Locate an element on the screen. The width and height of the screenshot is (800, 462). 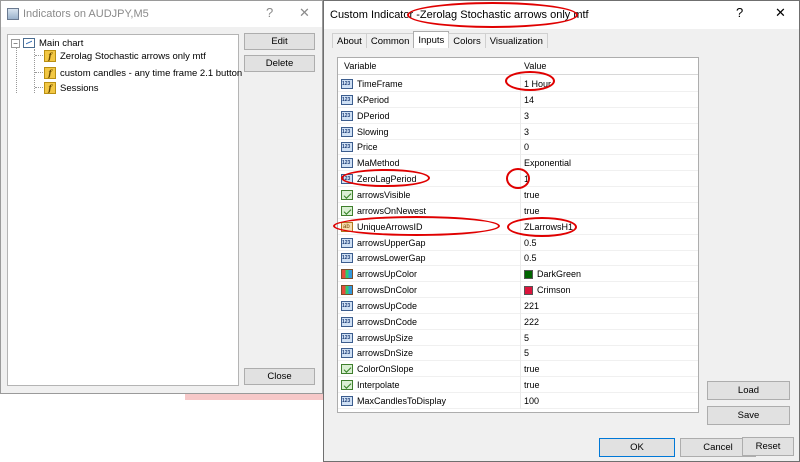
tree-item-label: Sessions is located at coordinates (79, 88).